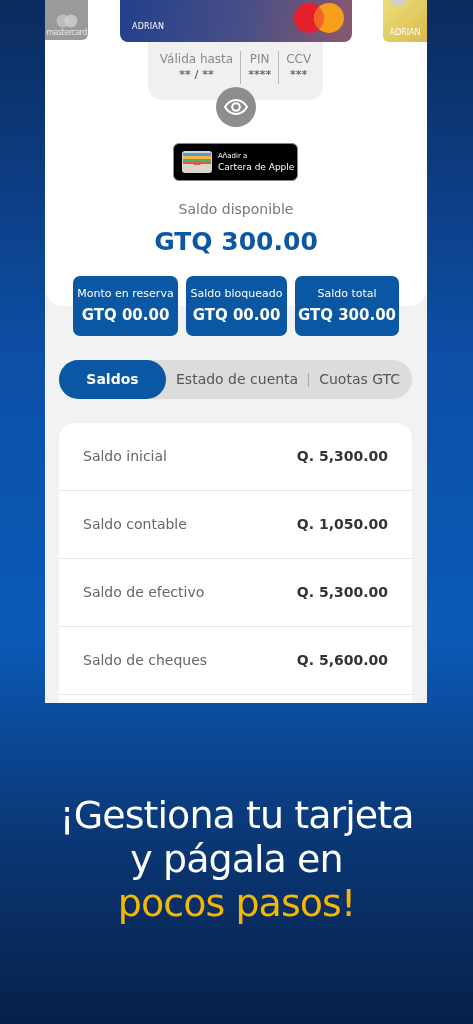 The width and height of the screenshot is (473, 1024). Describe the element at coordinates (347, 294) in the screenshot. I see `summary-label: Saldo total` at that location.